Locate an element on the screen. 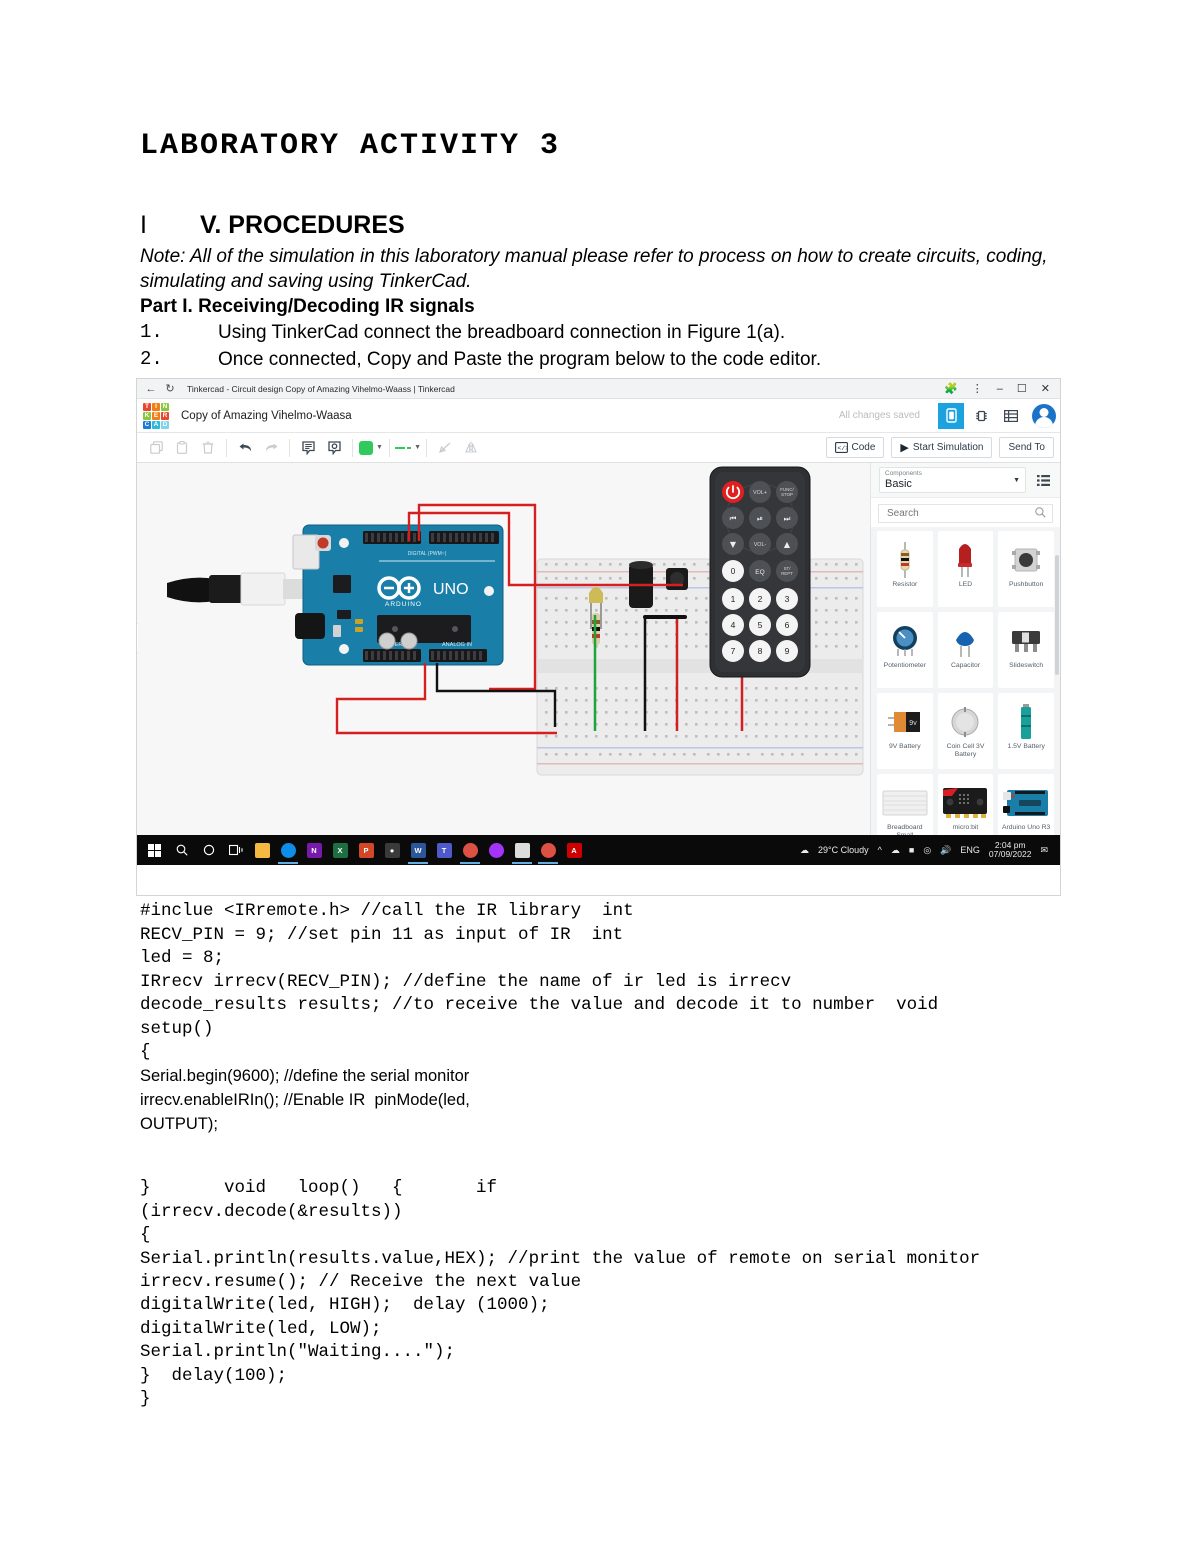  teamviewer-icon is located at coordinates (288, 850).